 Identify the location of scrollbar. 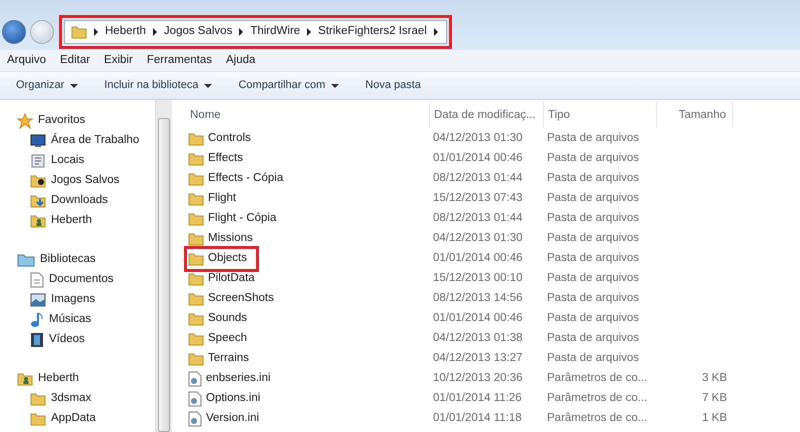
(163, 266).